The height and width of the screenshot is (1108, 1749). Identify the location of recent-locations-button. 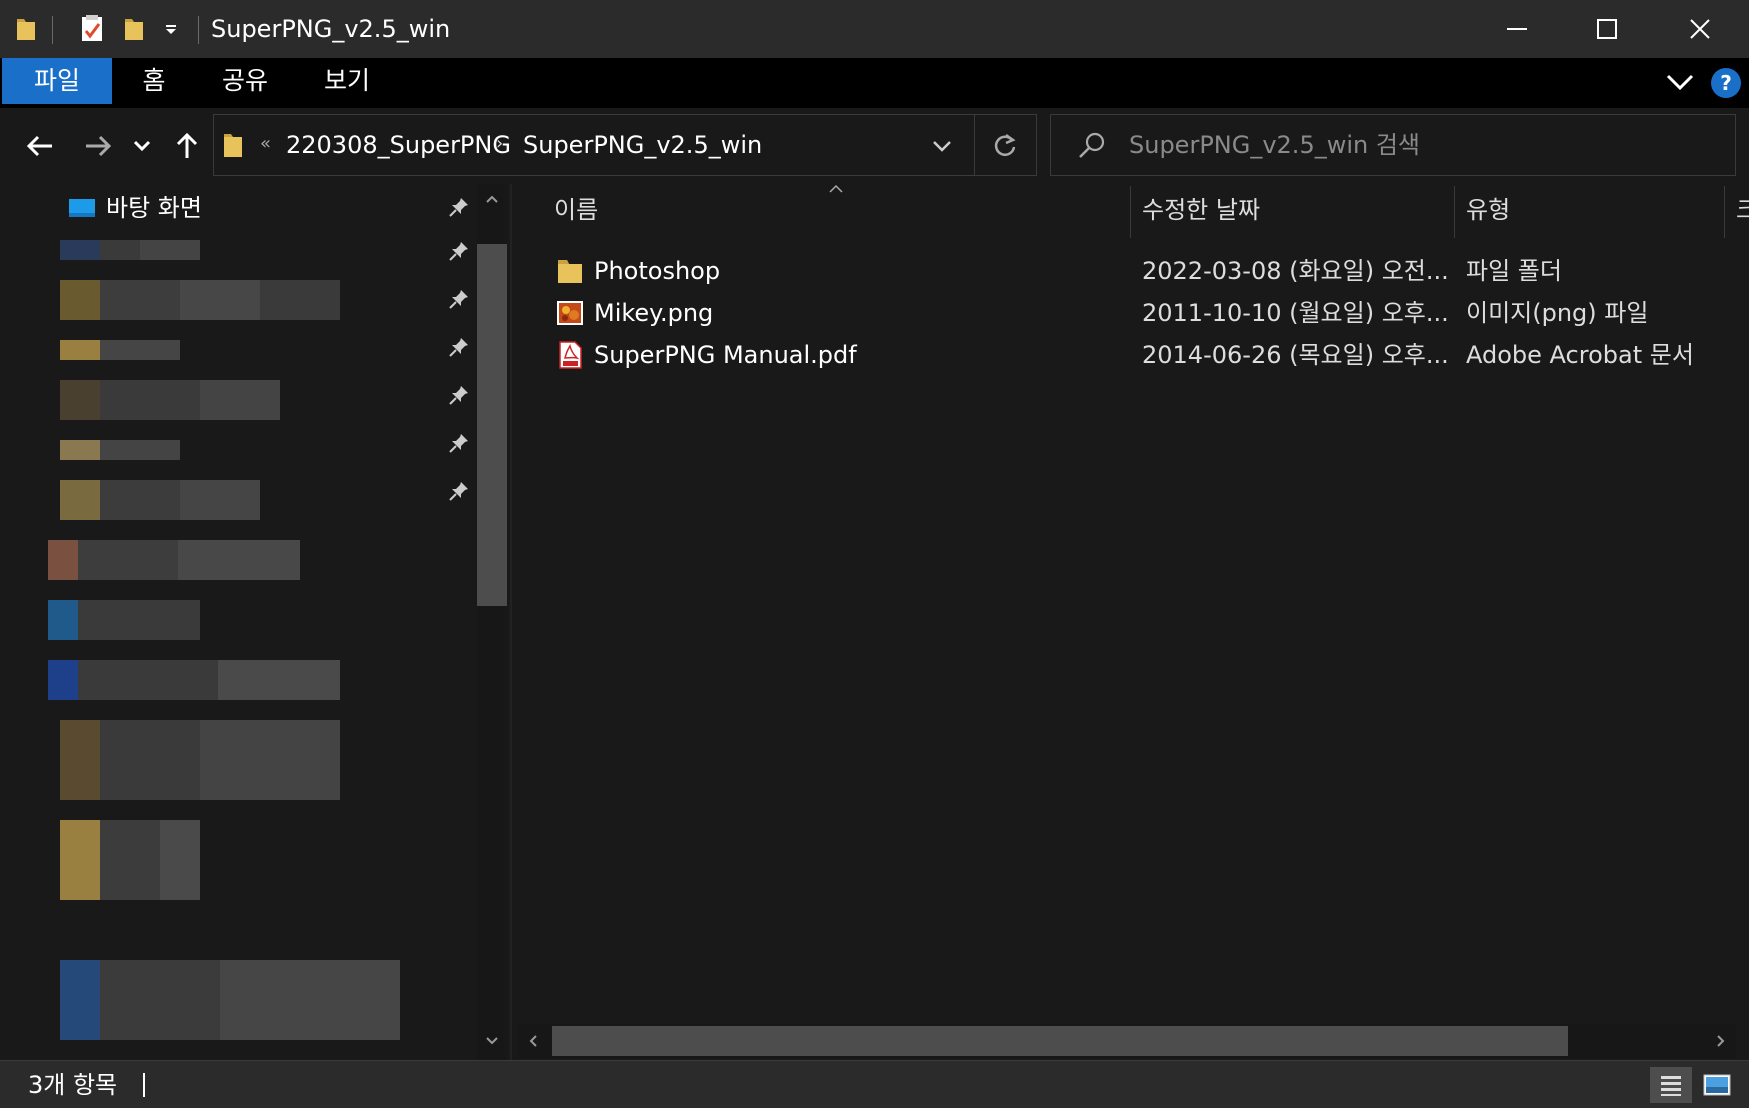
(142, 146).